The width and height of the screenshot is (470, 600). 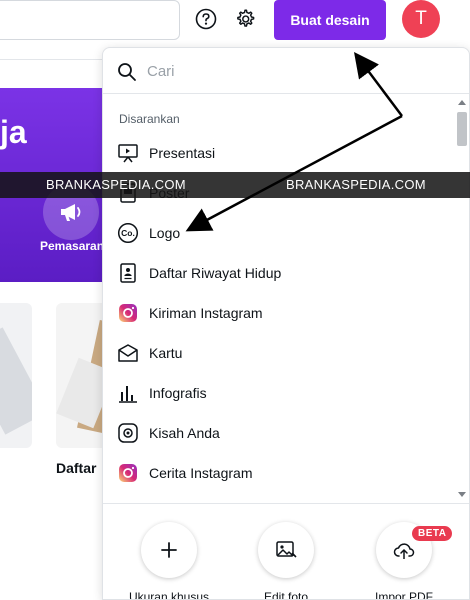 I want to click on design-type-resume: Daftar Riwayat Hidup, so click(x=278, y=273).